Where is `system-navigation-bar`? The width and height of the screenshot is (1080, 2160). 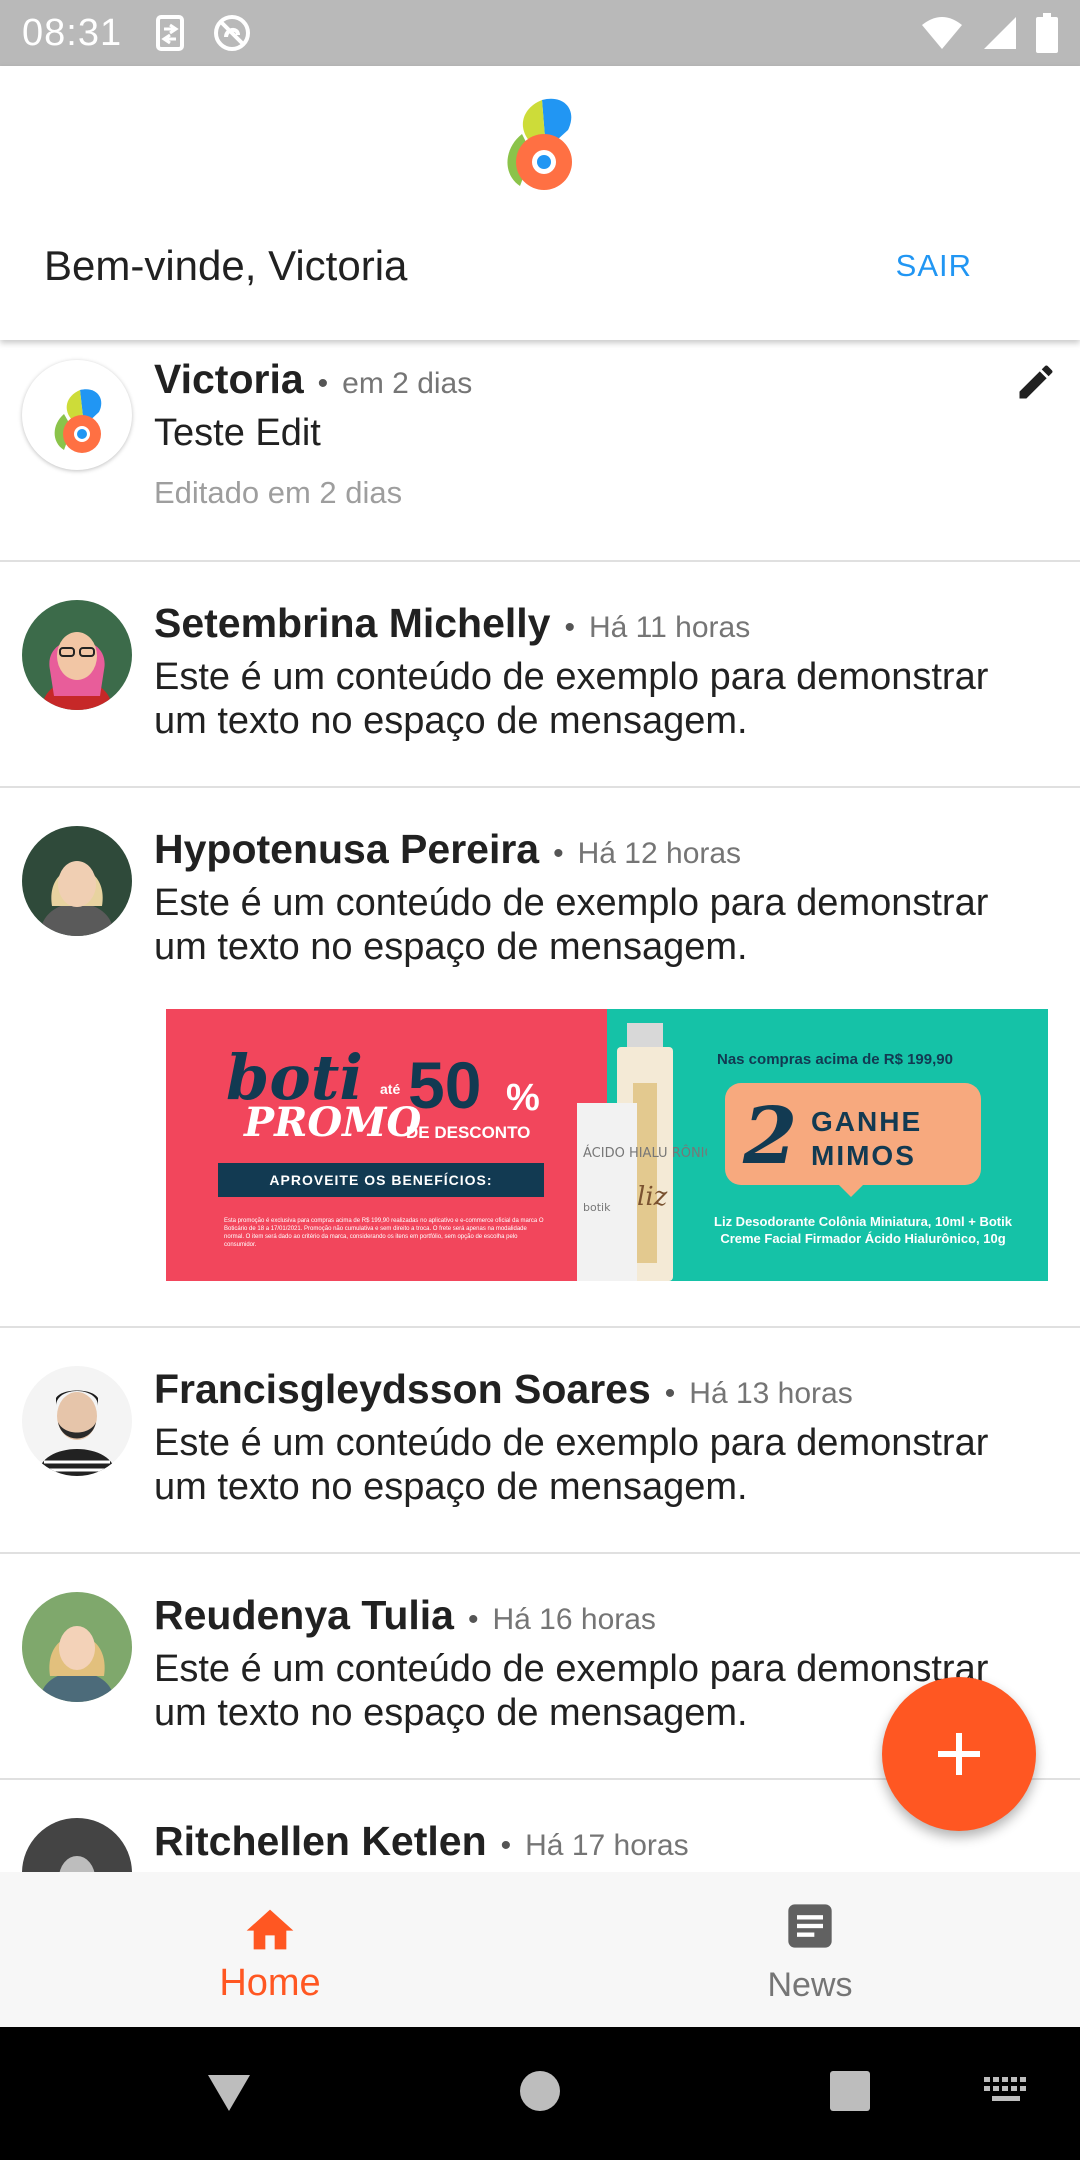 system-navigation-bar is located at coordinates (540, 2093).